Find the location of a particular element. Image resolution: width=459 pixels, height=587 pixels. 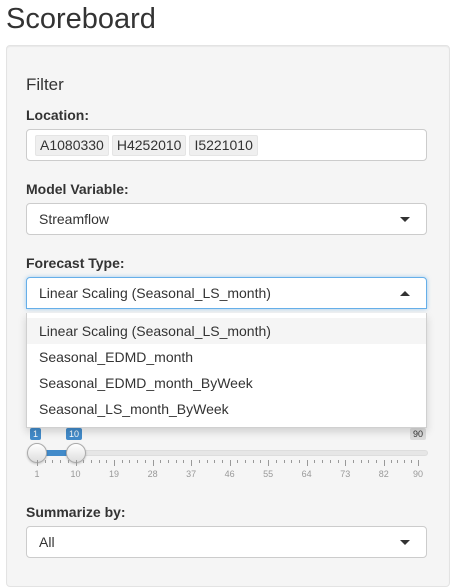

slider-tick-label: 10 is located at coordinates (75, 474).